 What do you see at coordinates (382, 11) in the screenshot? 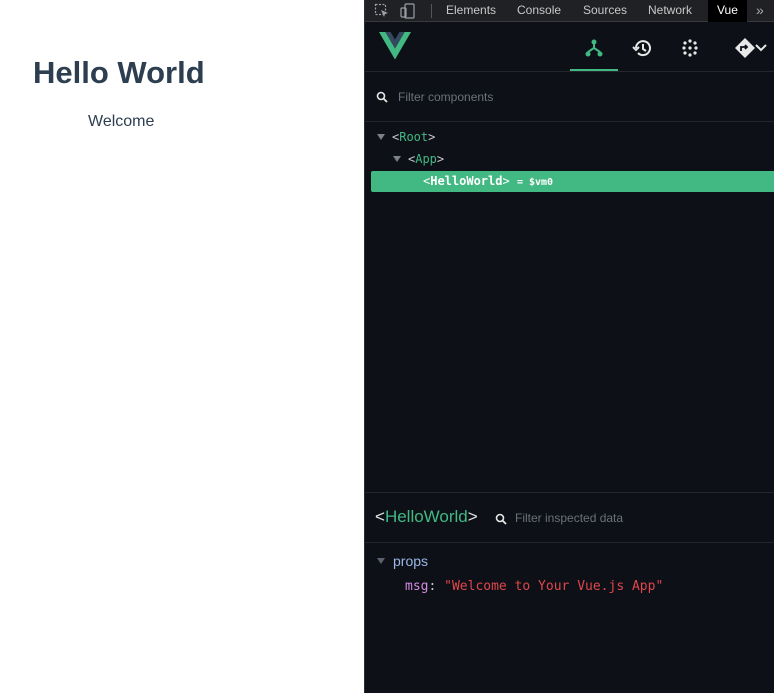
I see `inspect-element-icon` at bounding box center [382, 11].